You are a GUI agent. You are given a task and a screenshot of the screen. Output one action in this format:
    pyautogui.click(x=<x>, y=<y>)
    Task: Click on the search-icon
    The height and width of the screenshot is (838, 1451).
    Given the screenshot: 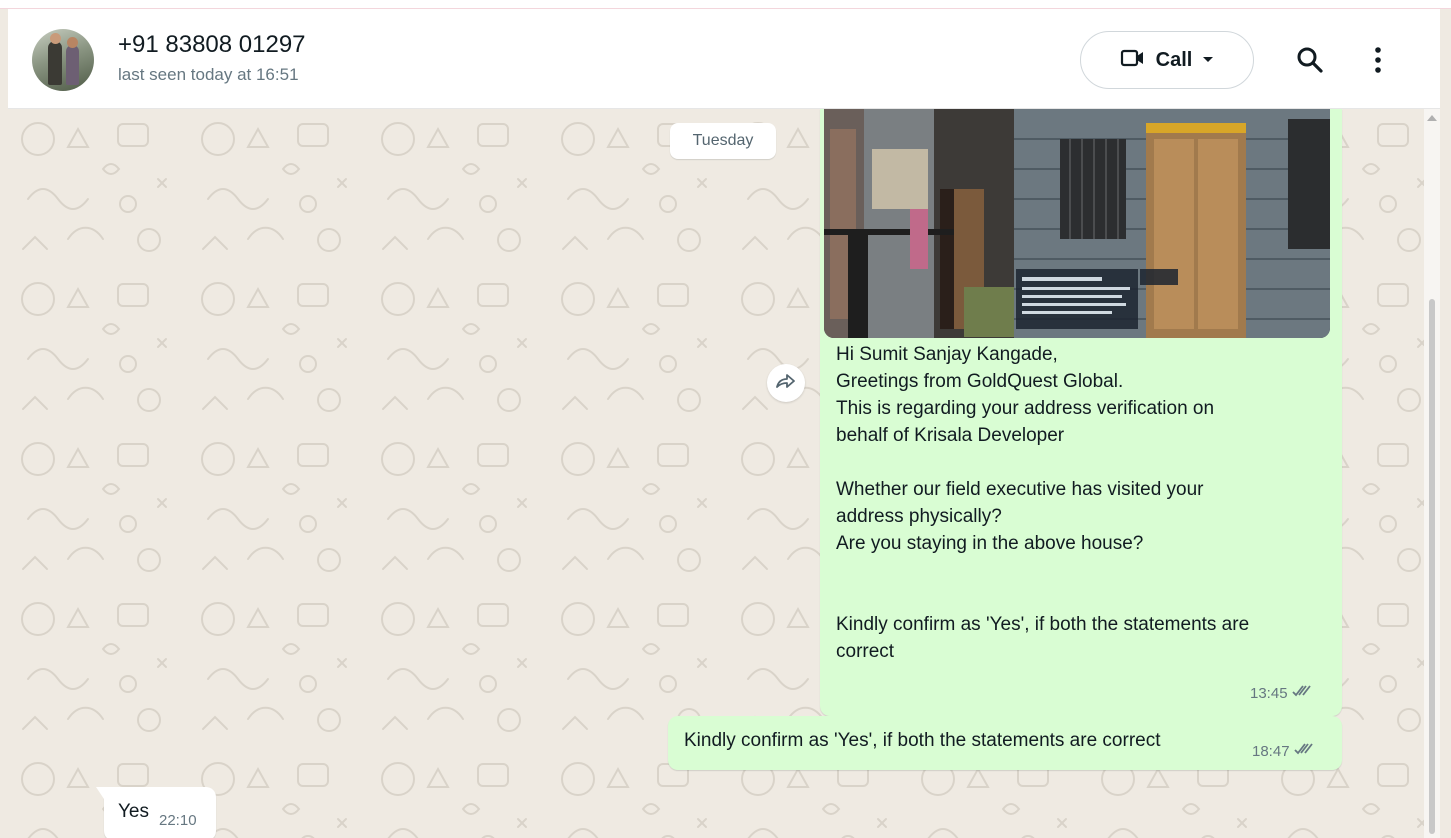 What is the action you would take?
    pyautogui.click(x=1310, y=63)
    